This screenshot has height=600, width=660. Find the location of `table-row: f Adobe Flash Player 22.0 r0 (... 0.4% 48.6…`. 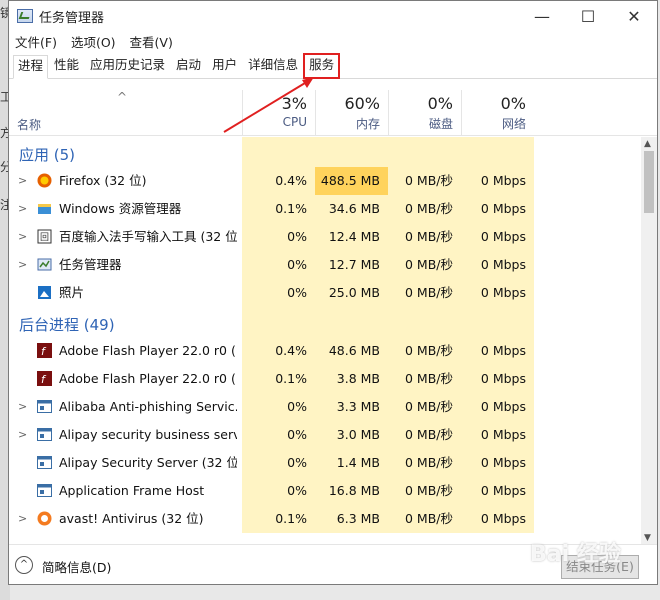

table-row: f Adobe Flash Player 22.0 r0 (... 0.4% 48.6… is located at coordinates (325, 351).